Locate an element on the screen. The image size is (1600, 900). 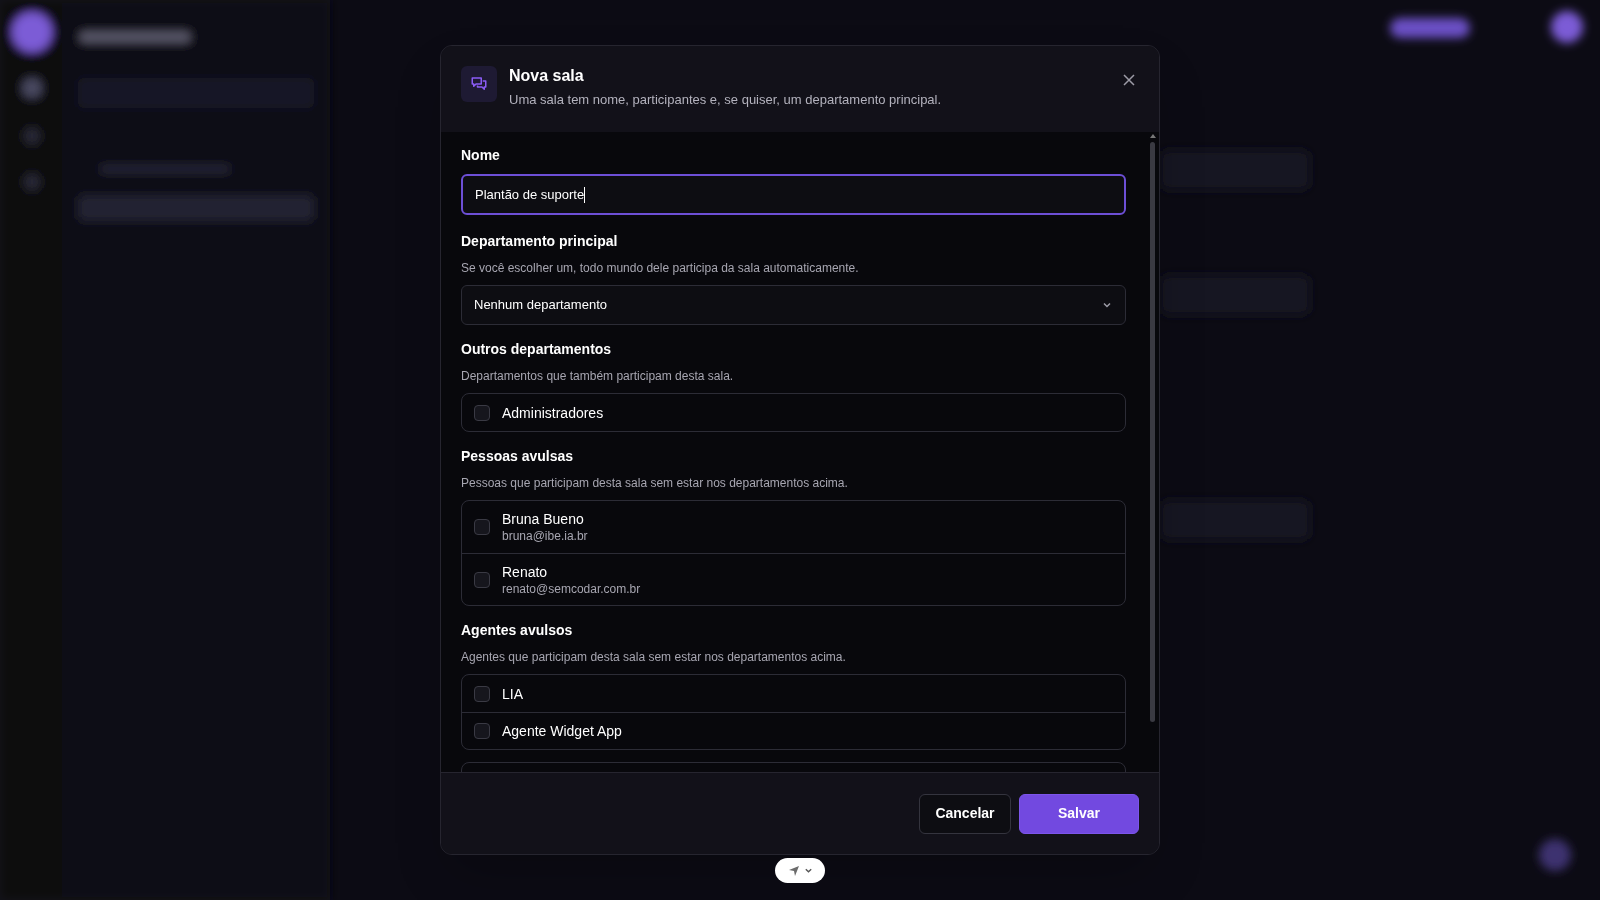
option-row: Agente Widget App is located at coordinates (793, 730).